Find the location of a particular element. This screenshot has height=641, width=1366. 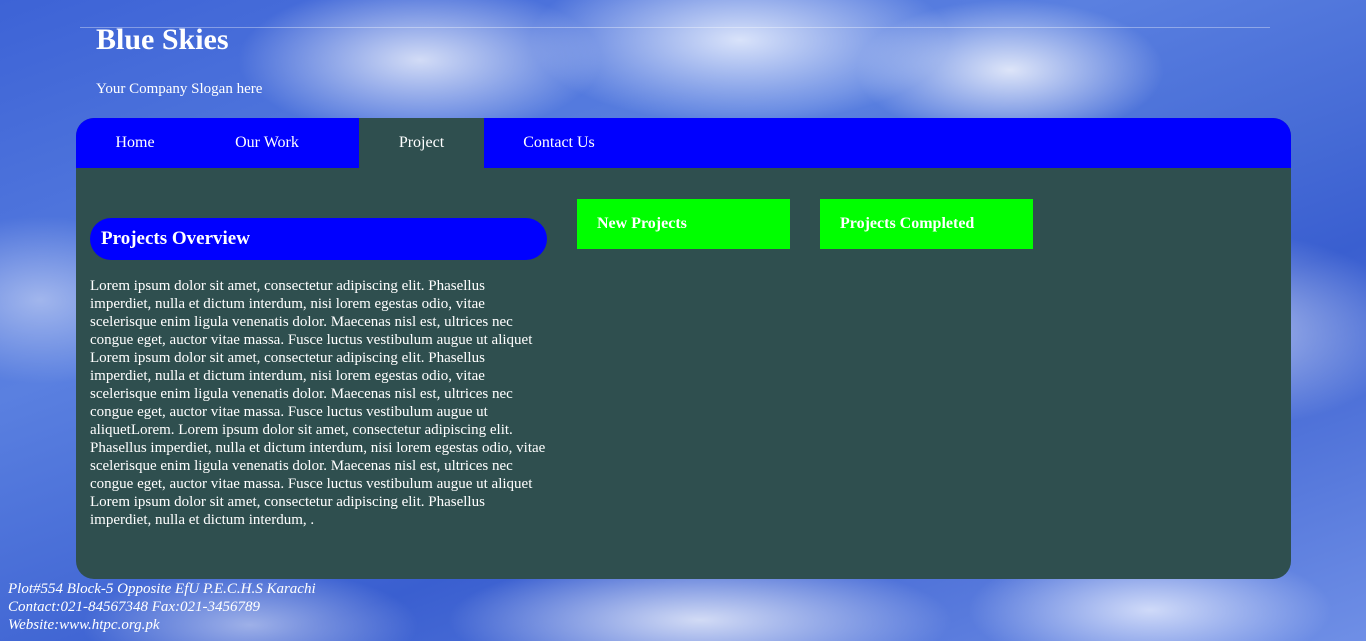

nav-item-project: Project is located at coordinates (421, 143).